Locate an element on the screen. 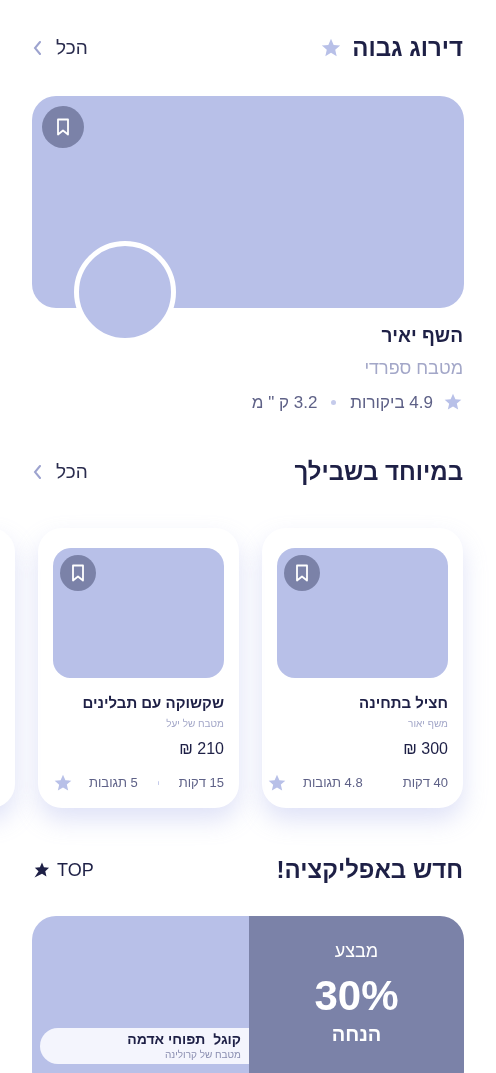 The height and width of the screenshot is (1073, 496). chef-label: מטבח של יעל is located at coordinates (194, 724).